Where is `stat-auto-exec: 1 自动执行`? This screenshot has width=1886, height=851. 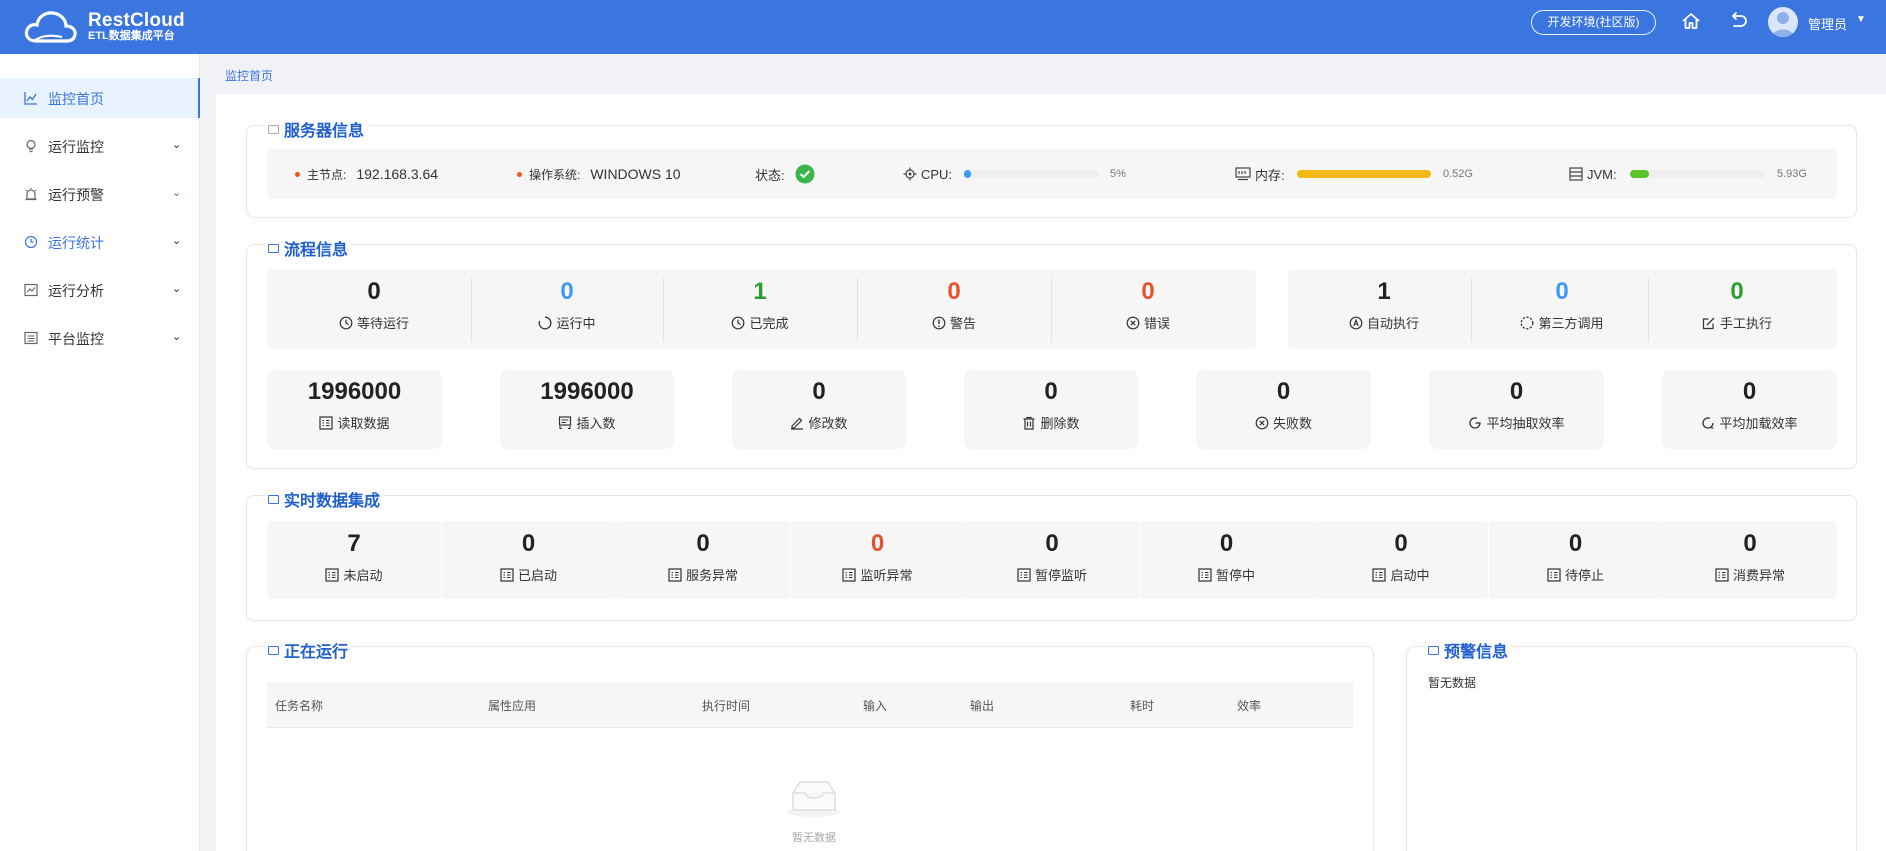
stat-auto-exec: 1 自动执行 is located at coordinates (1384, 304).